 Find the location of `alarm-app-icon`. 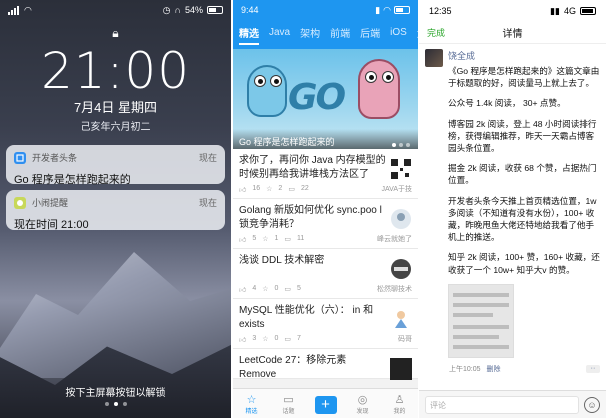

alarm-app-icon is located at coordinates (20, 202).